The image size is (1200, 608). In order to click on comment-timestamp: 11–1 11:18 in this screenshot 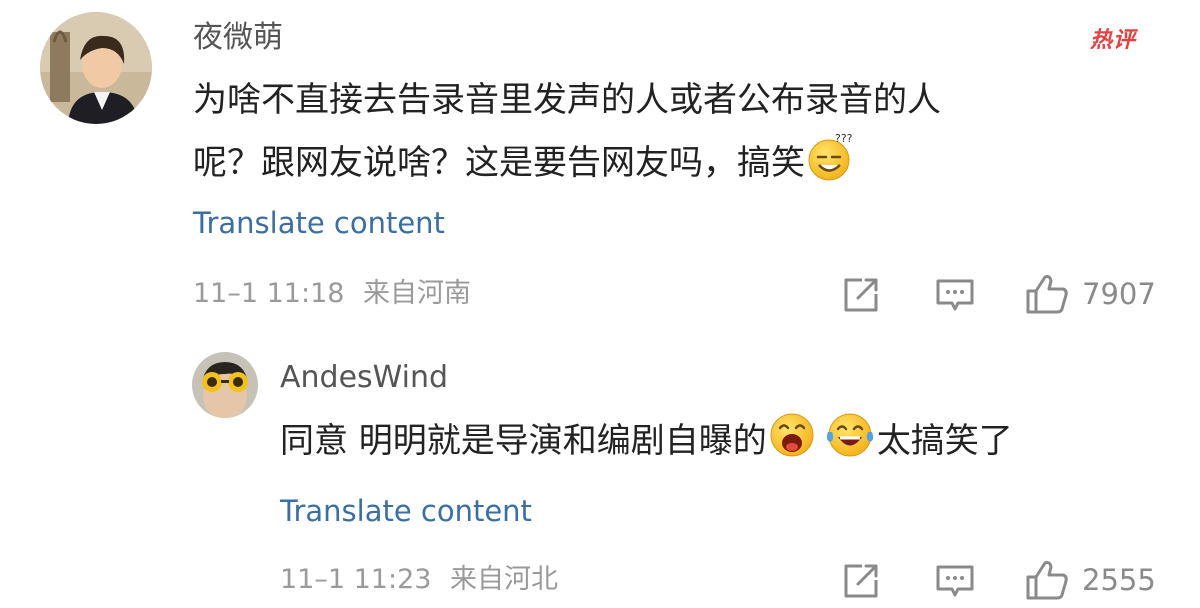, I will do `click(269, 293)`.